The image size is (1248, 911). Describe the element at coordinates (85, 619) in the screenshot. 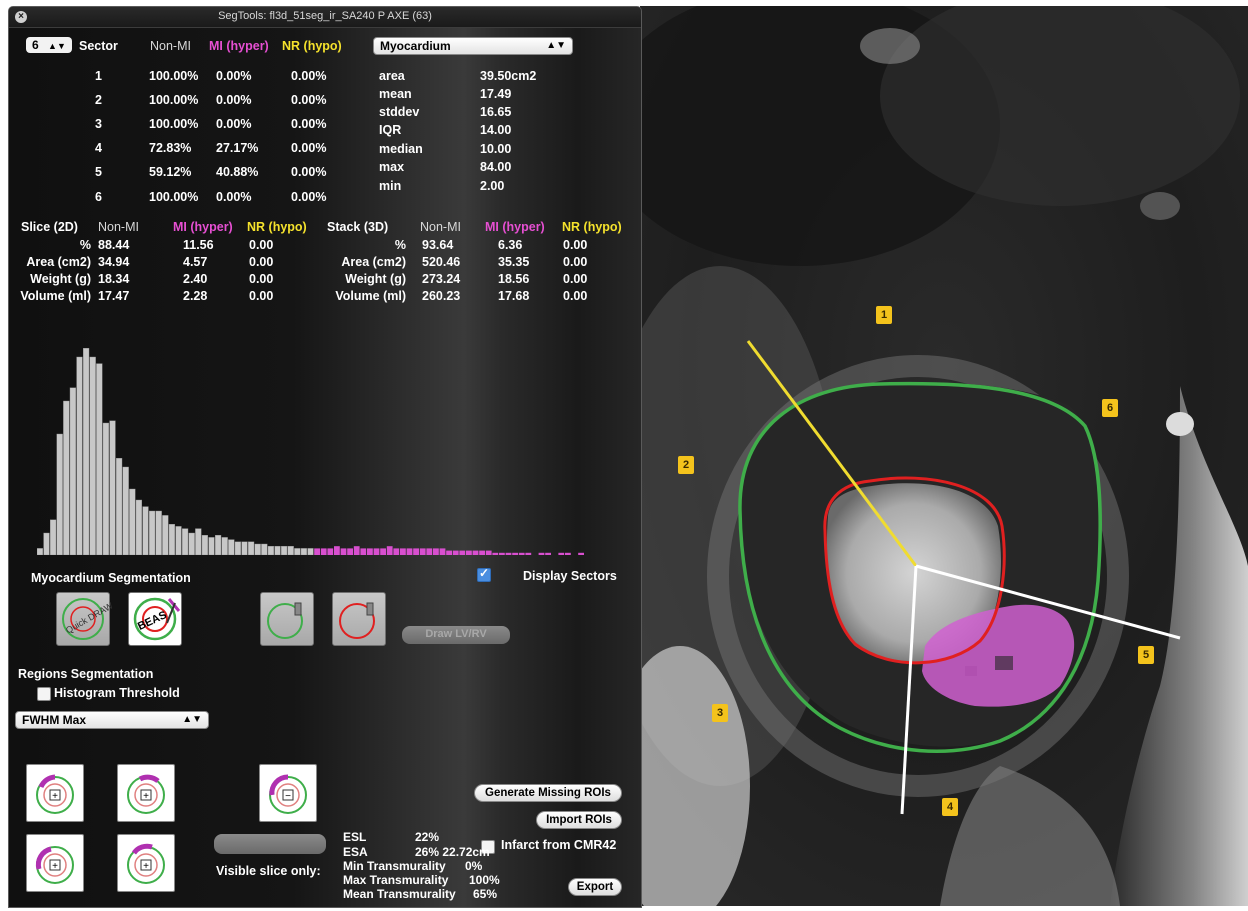

I see `quick-draw-button: Quick DRAW` at that location.